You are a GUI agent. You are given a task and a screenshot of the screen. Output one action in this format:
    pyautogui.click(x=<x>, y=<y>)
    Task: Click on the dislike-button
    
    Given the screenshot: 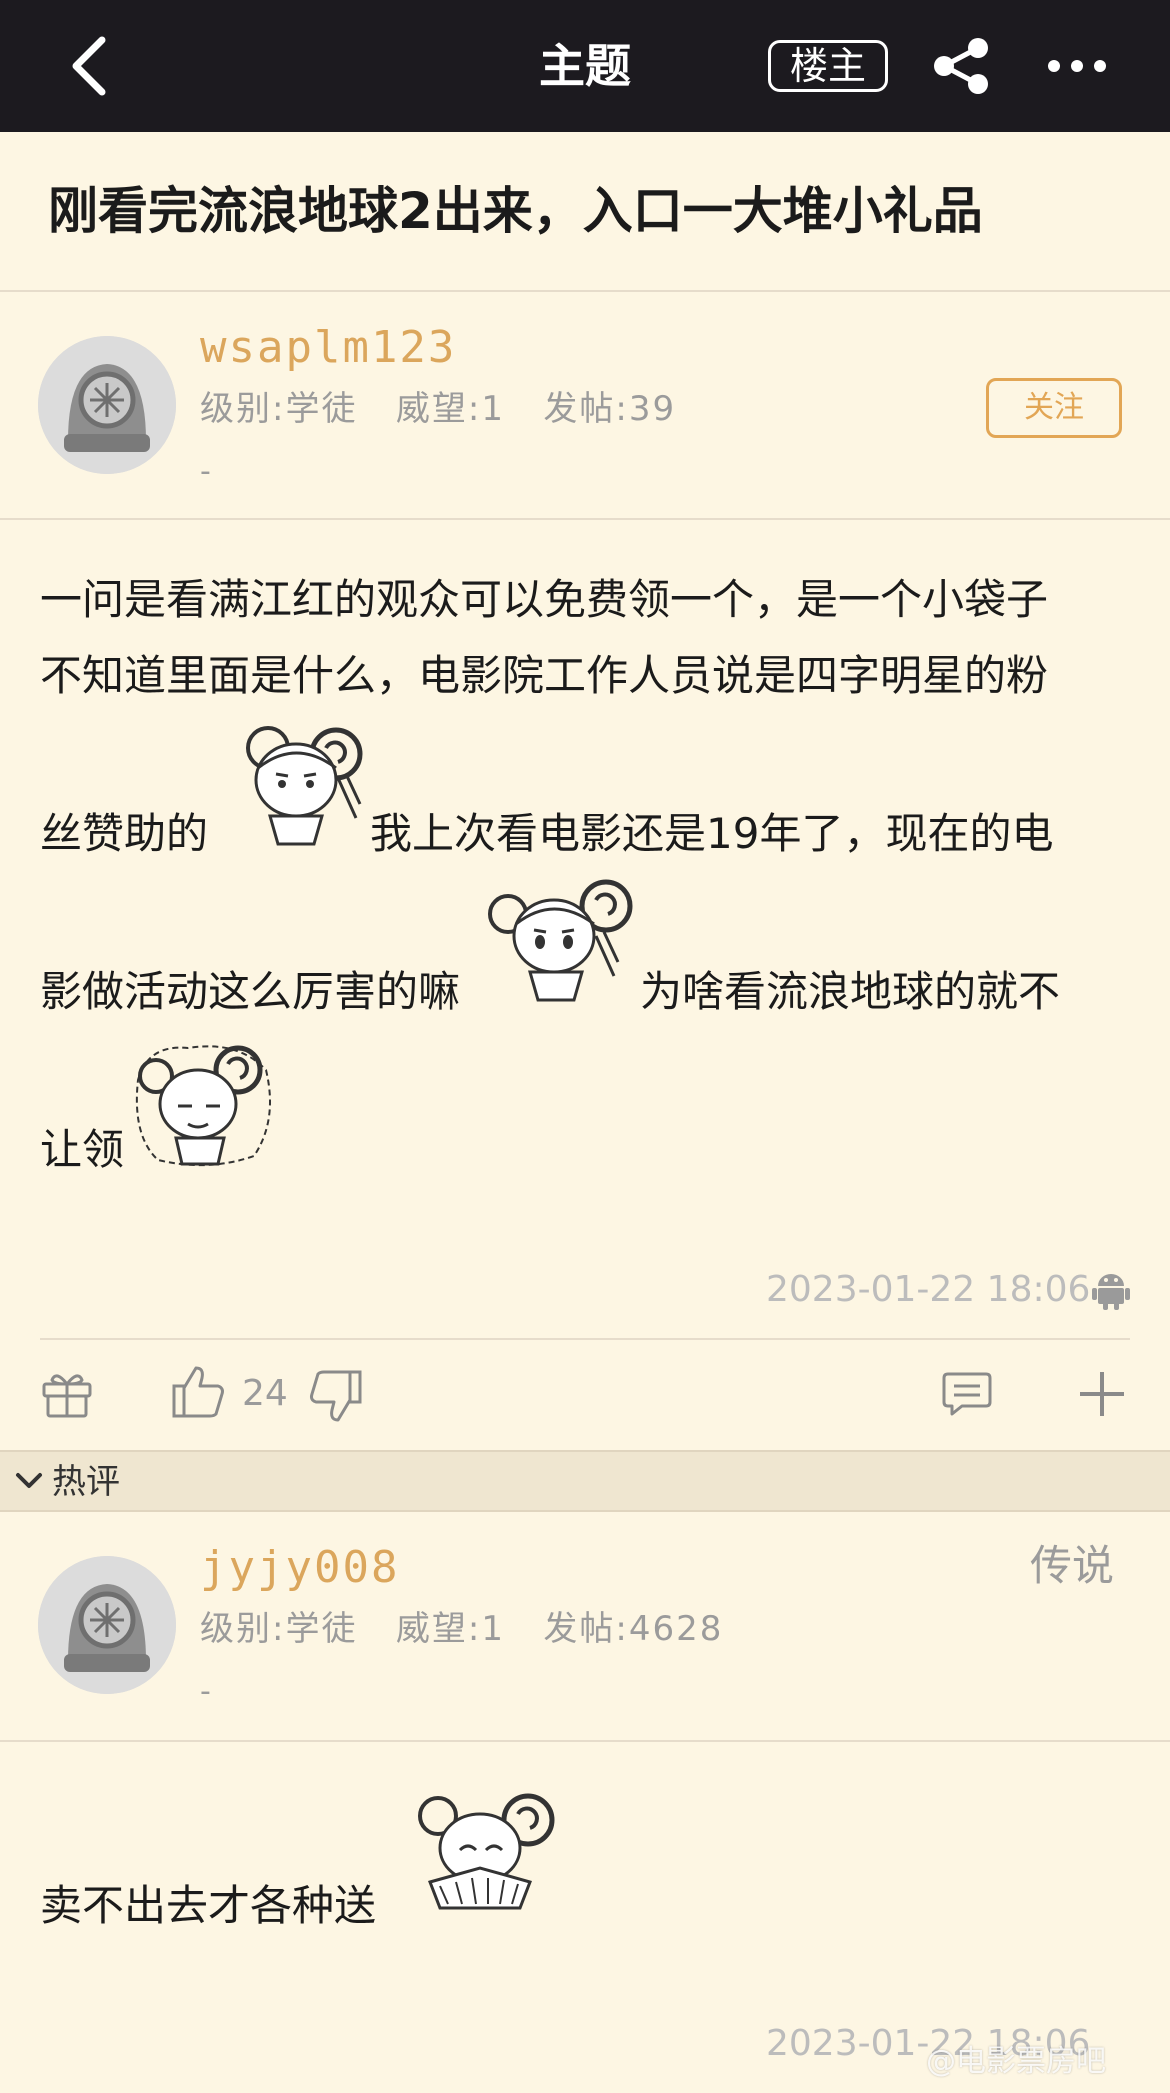 What is the action you would take?
    pyautogui.click(x=336, y=1396)
    